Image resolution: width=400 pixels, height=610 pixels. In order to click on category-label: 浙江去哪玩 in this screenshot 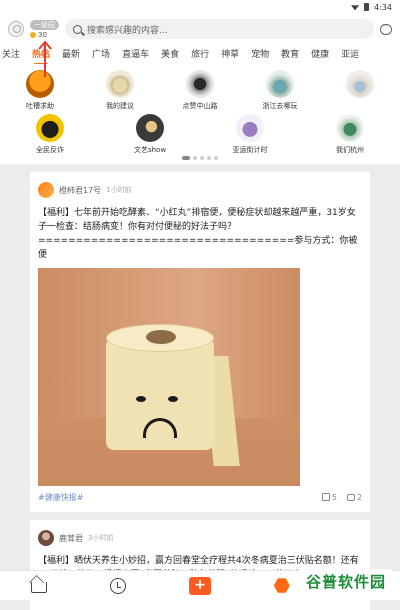, I will do `click(280, 106)`.